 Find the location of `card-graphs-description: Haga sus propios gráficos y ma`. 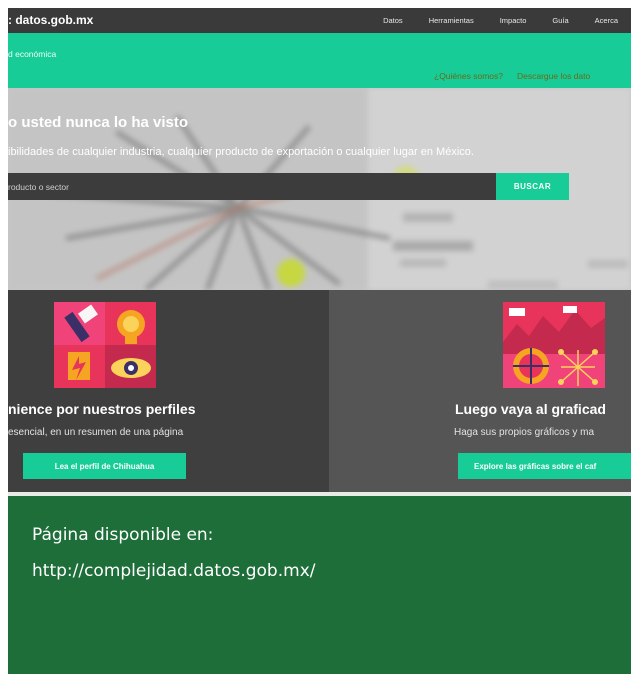

card-graphs-description: Haga sus propios gráficos y ma is located at coordinates (524, 432).